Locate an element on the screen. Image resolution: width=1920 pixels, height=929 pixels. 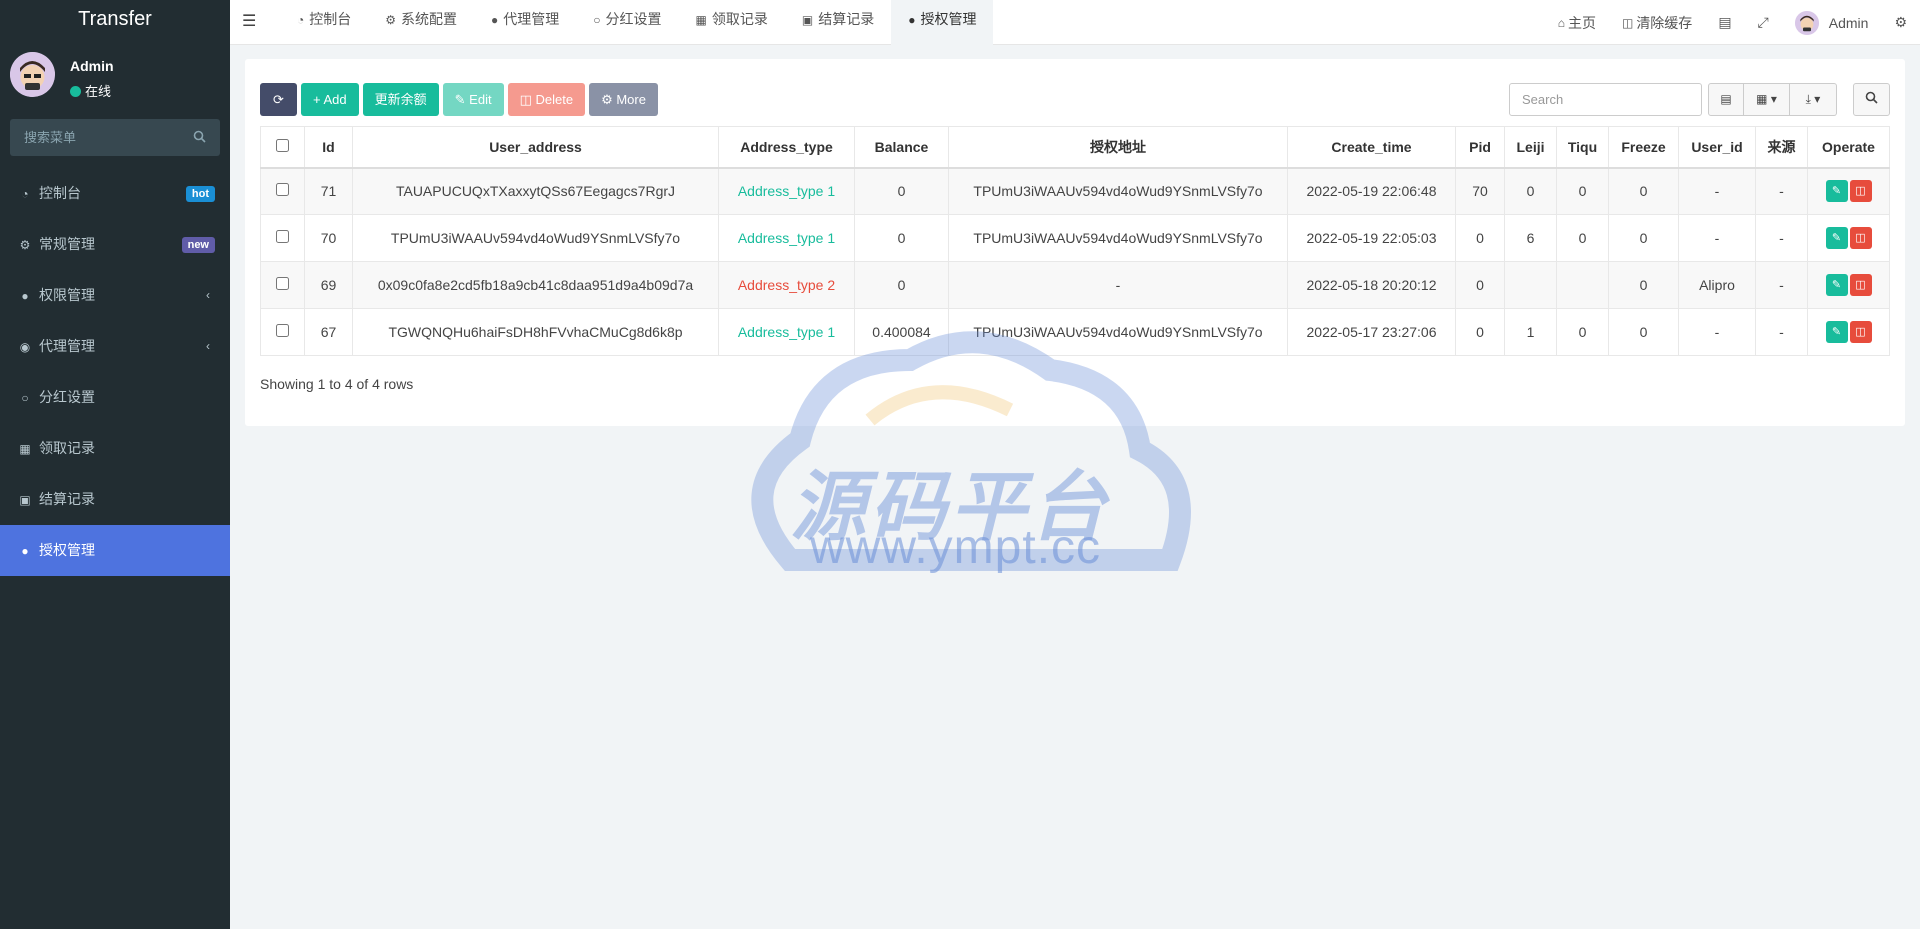
trash-icon: ◫ is located at coordinates (1860, 191).